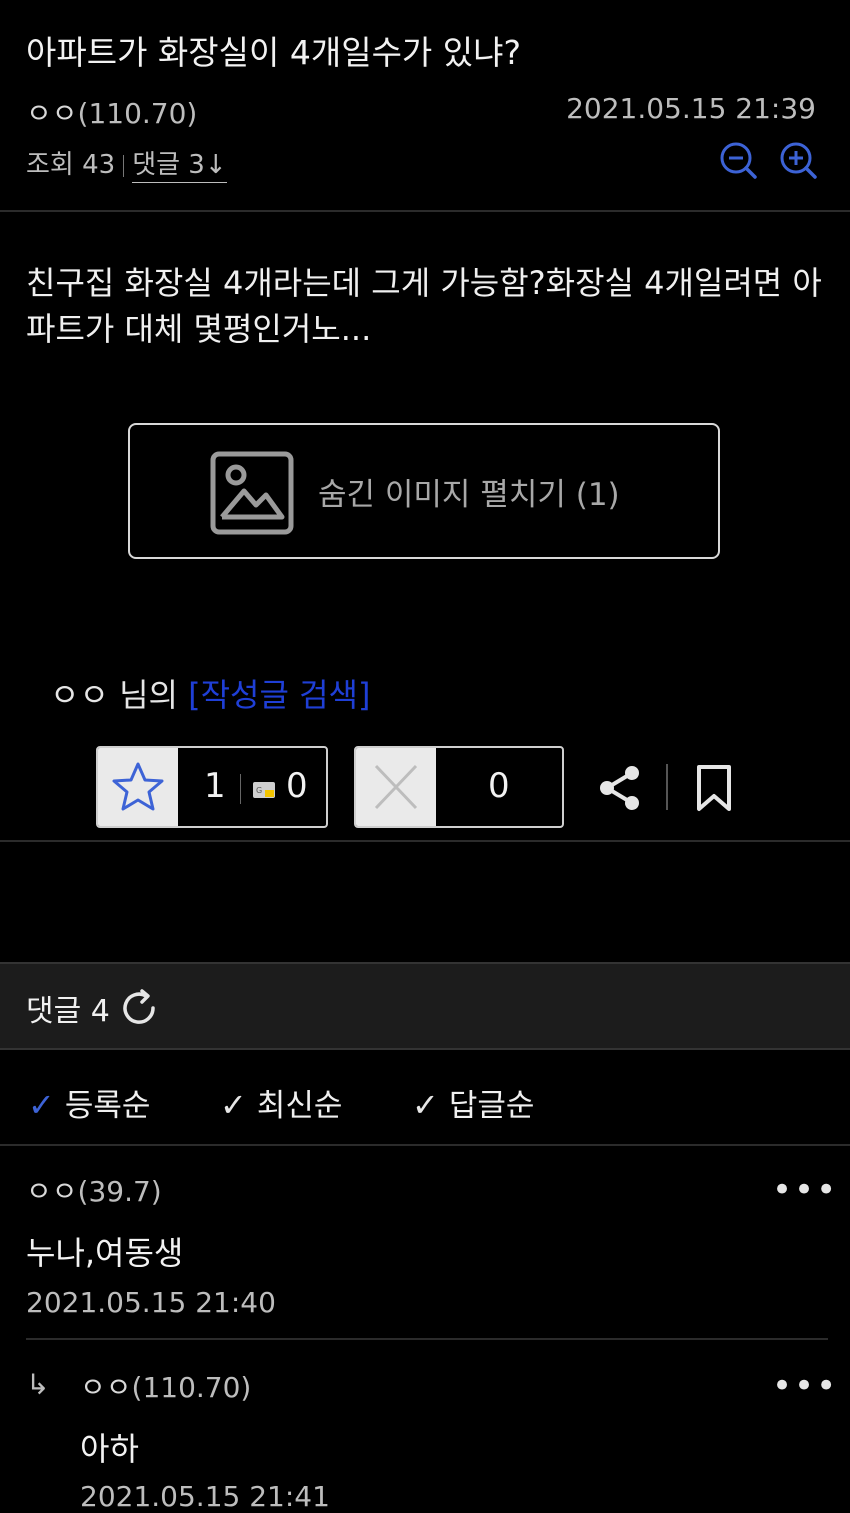 This screenshot has height=1513, width=850. What do you see at coordinates (137, 113) in the screenshot?
I see `author-ip: (110.70)` at bounding box center [137, 113].